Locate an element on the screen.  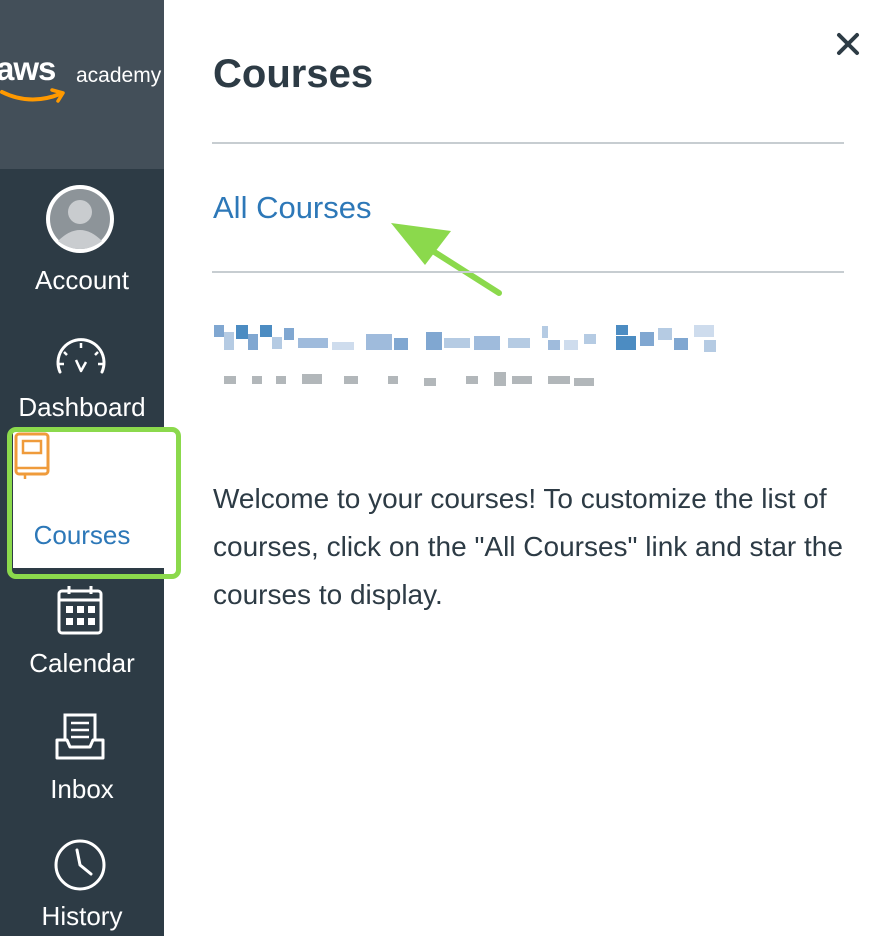
aws-smile-icon is located at coordinates (32, 95).